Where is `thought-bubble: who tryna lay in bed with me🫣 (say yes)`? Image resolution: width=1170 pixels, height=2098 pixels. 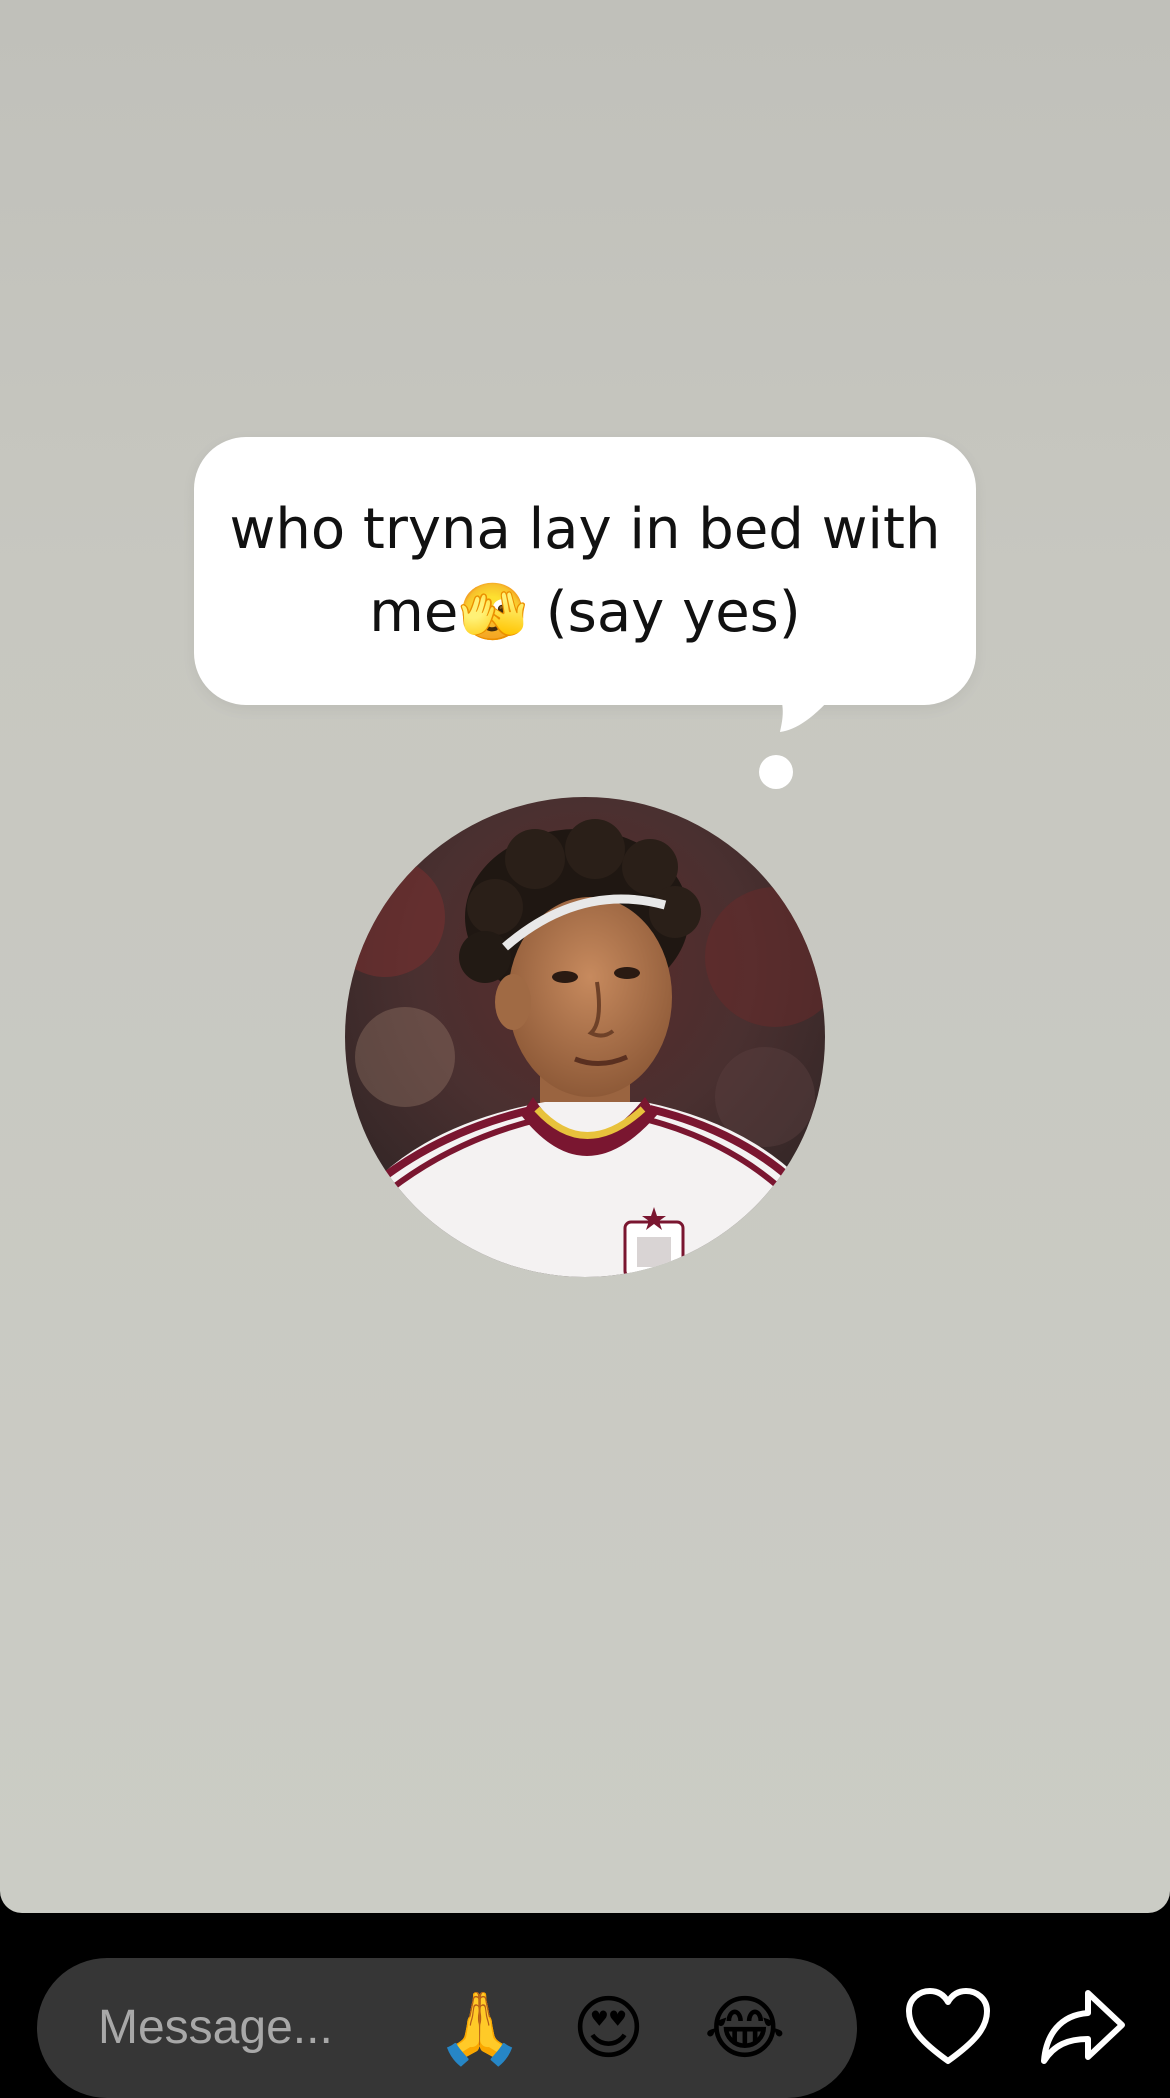
thought-bubble: who tryna lay in bed with me🫣 (say yes) is located at coordinates (585, 571).